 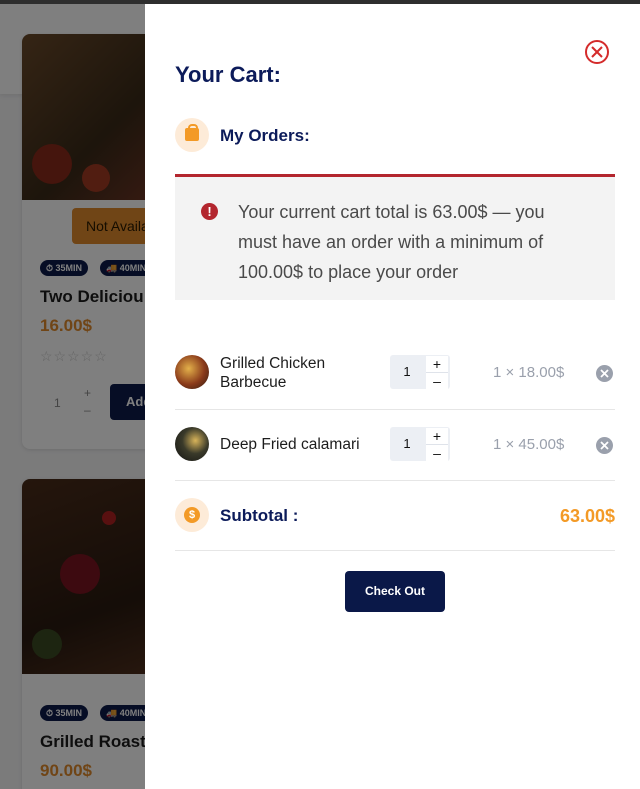 What do you see at coordinates (587, 516) in the screenshot?
I see `subtotal-value: 63.00$` at bounding box center [587, 516].